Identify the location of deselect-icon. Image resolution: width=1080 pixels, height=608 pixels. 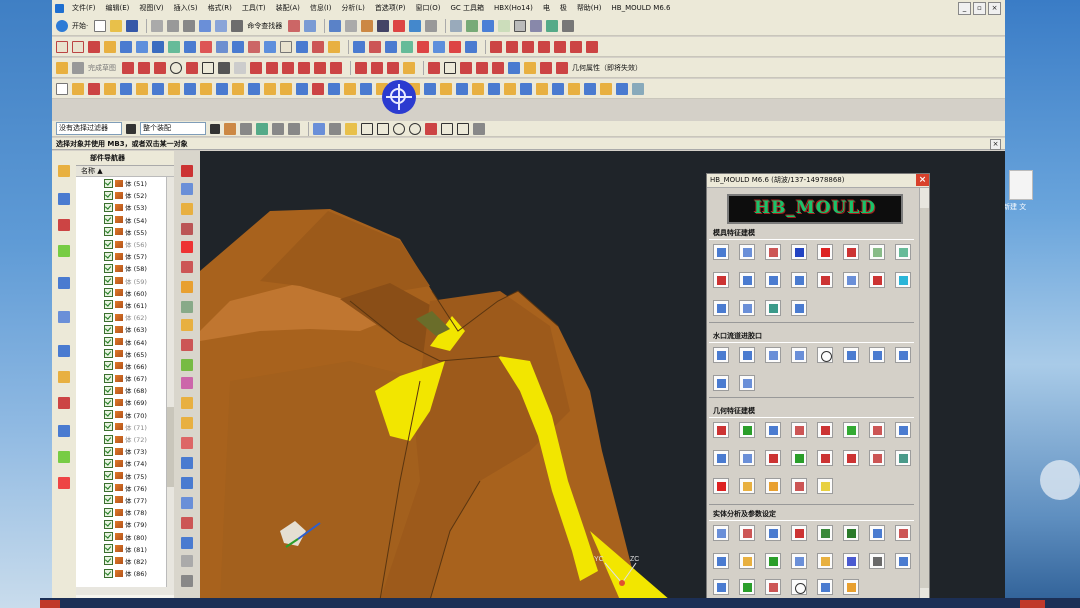
(246, 128).